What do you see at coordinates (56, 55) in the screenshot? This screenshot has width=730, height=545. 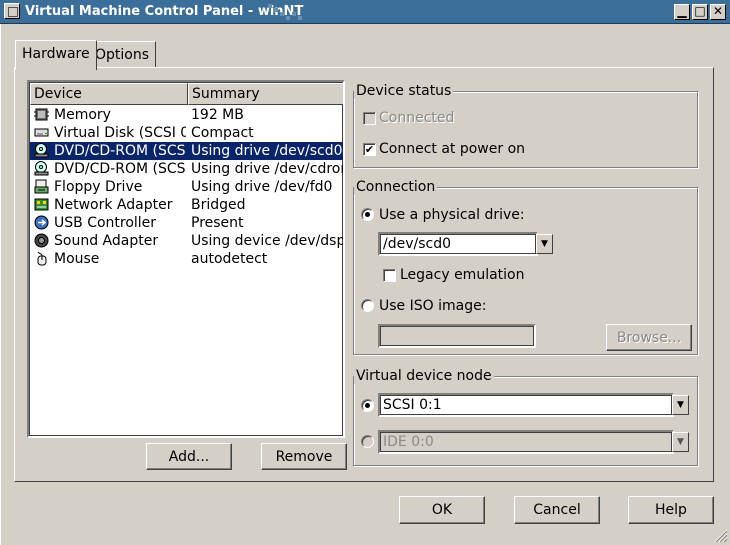 I see `tab-hardware: Hardware` at bounding box center [56, 55].